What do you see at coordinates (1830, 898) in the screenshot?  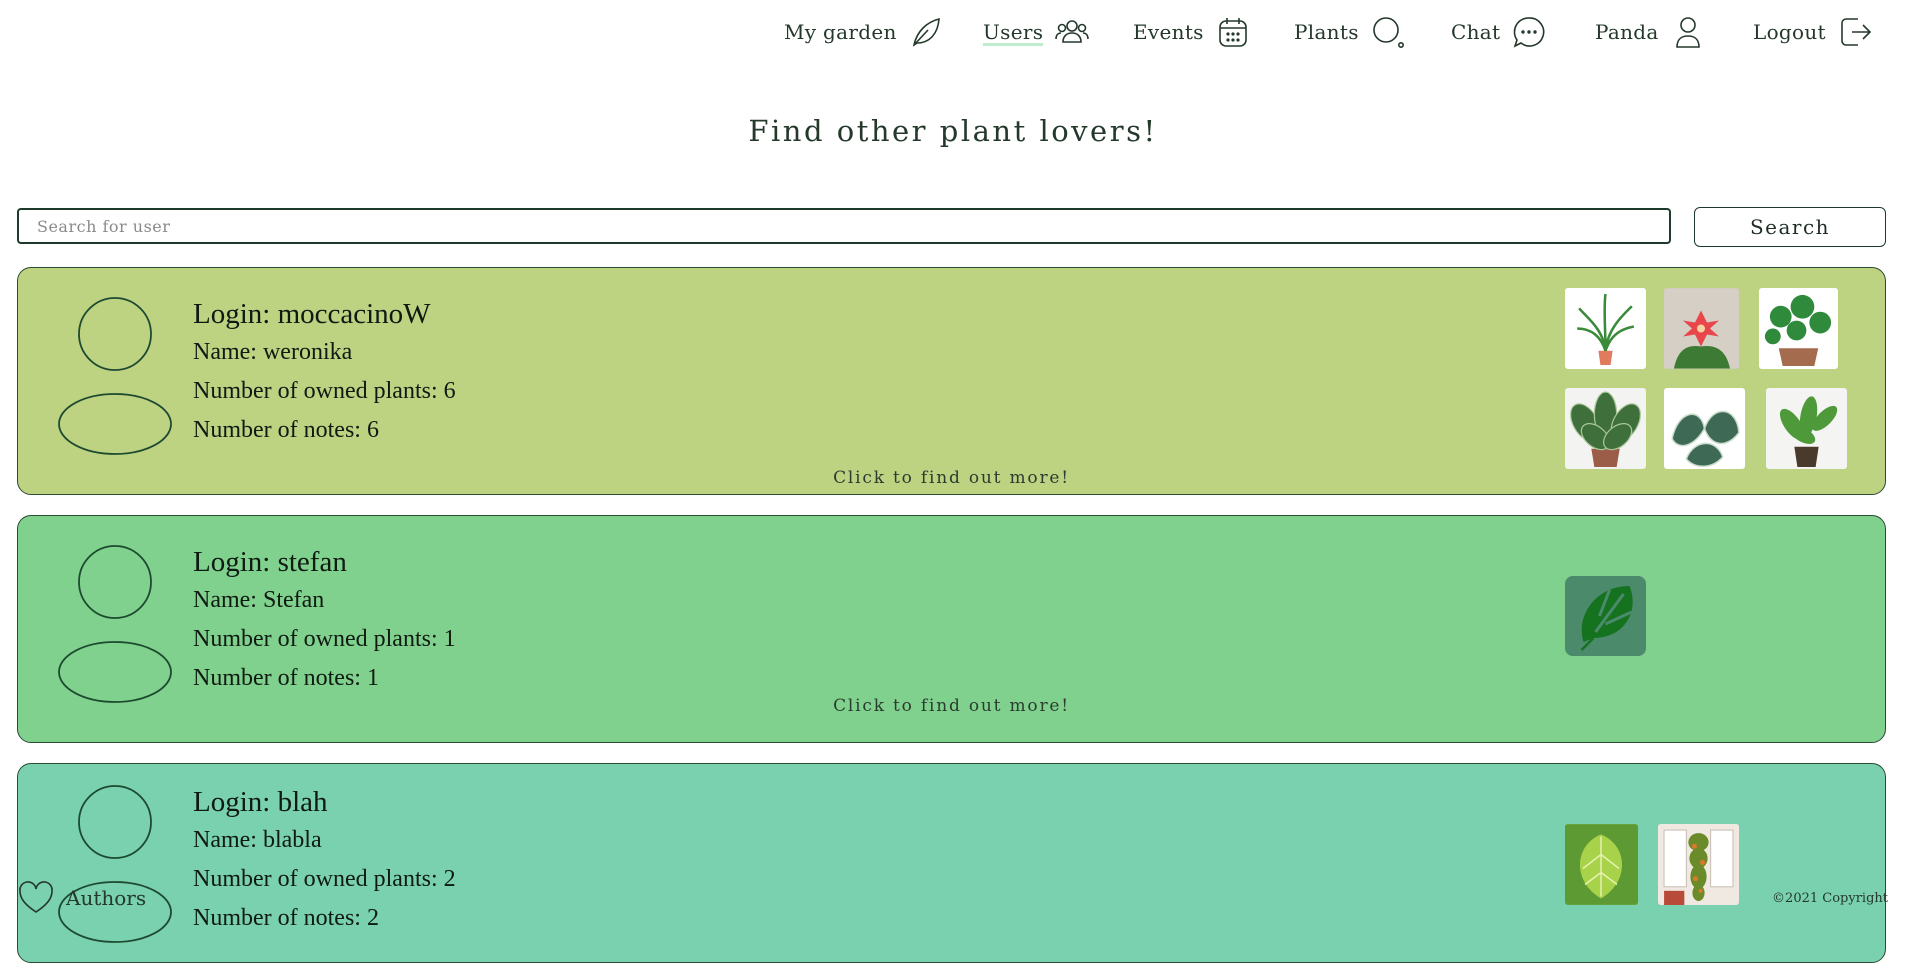 I see `copyright-notice: ©2021 Copyright` at bounding box center [1830, 898].